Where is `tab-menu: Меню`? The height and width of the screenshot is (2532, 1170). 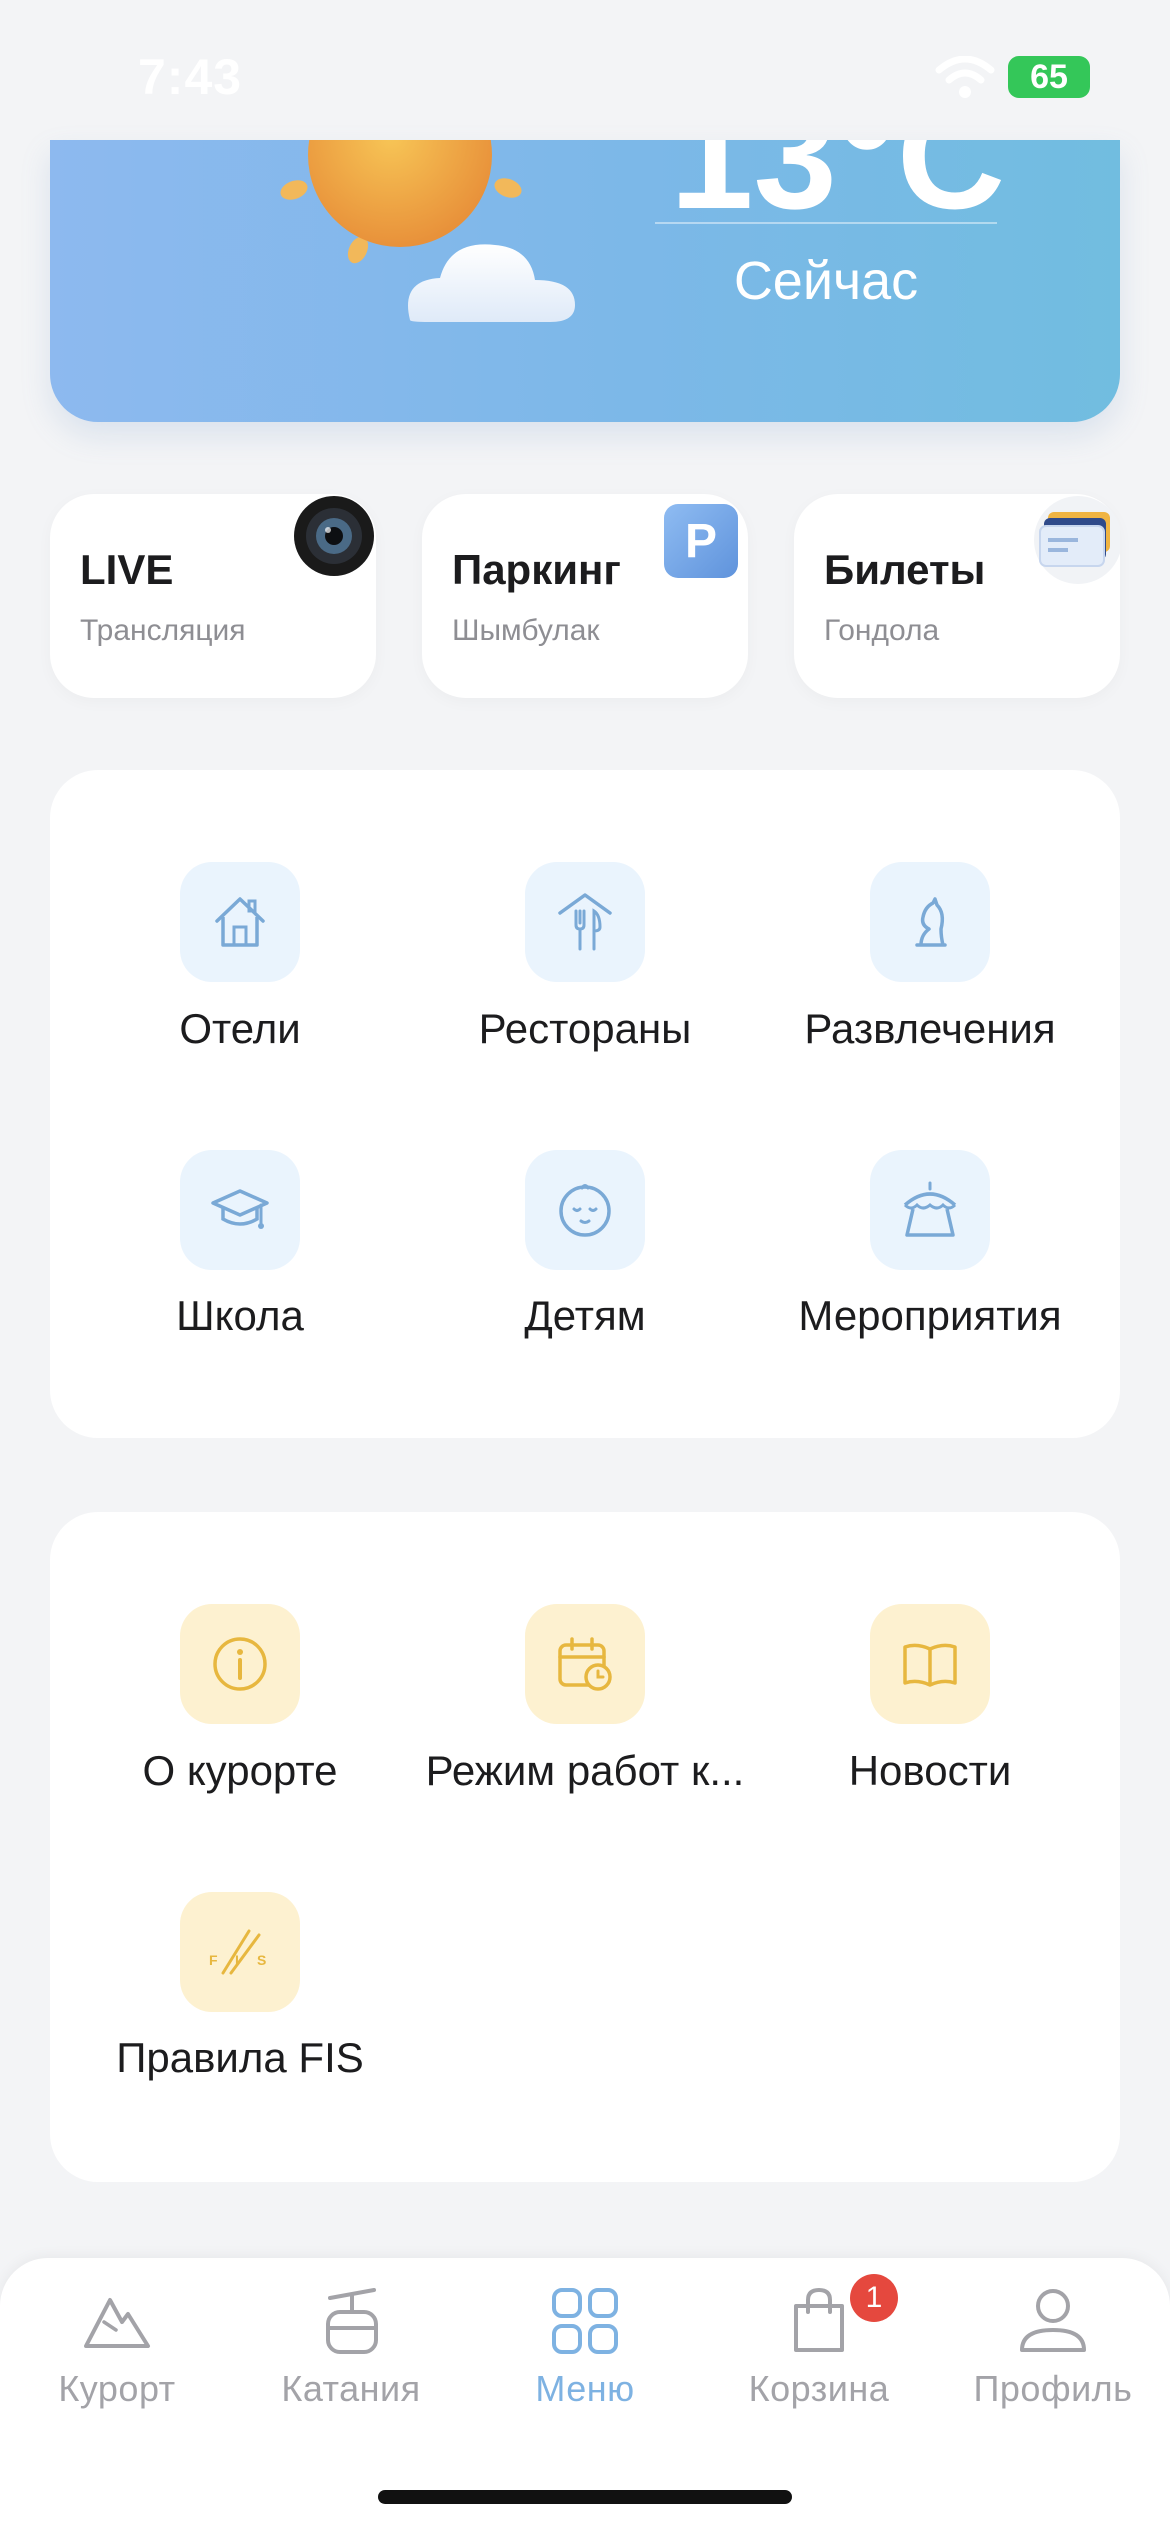 tab-menu: Меню is located at coordinates (585, 2348).